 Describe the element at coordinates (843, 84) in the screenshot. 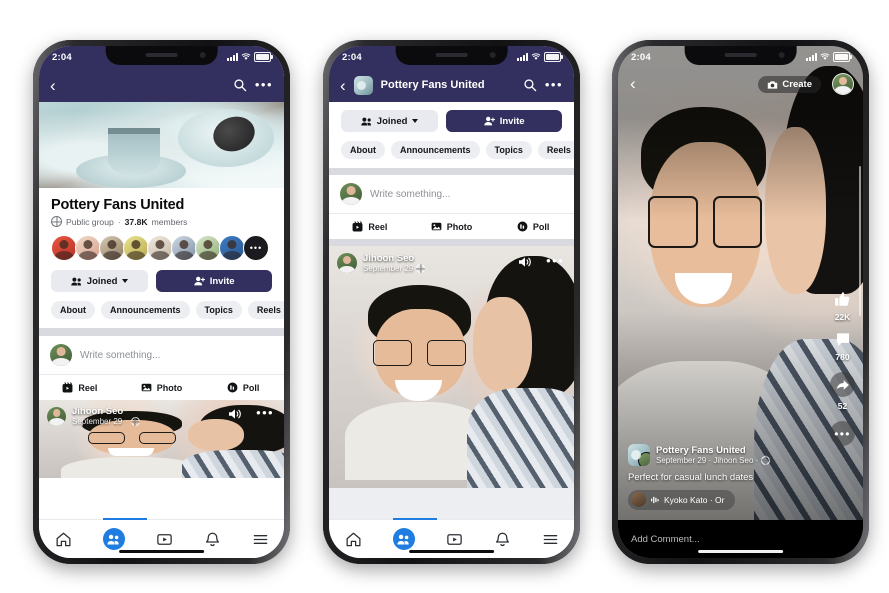

I see `profile-avatar` at that location.